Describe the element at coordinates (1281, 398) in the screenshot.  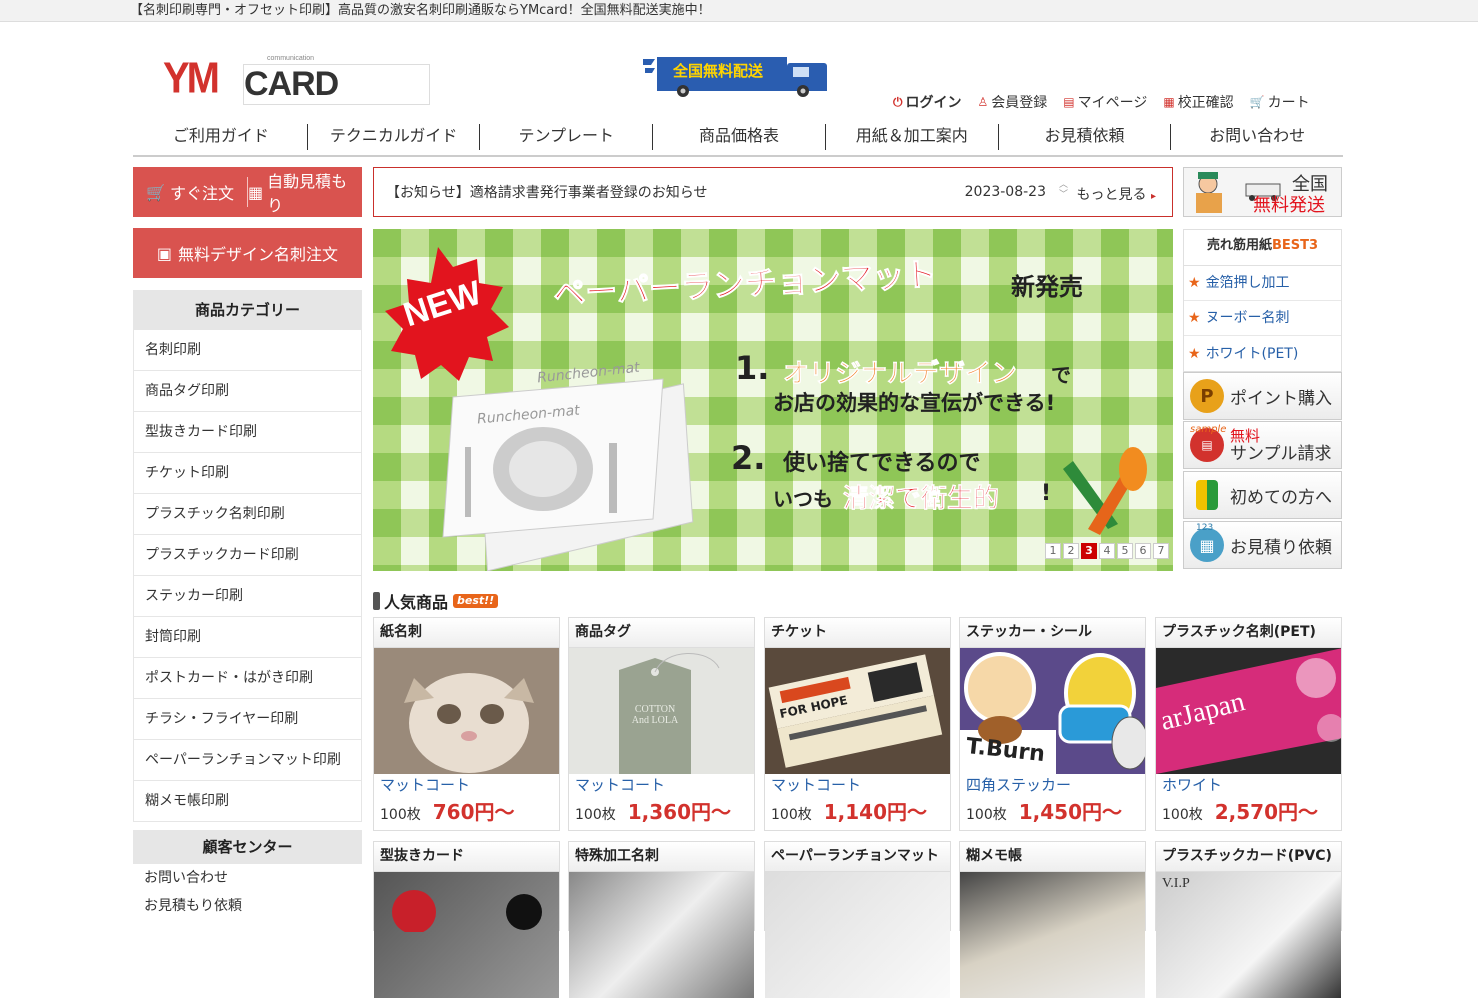
I see `point-label: ポイント購入` at that location.